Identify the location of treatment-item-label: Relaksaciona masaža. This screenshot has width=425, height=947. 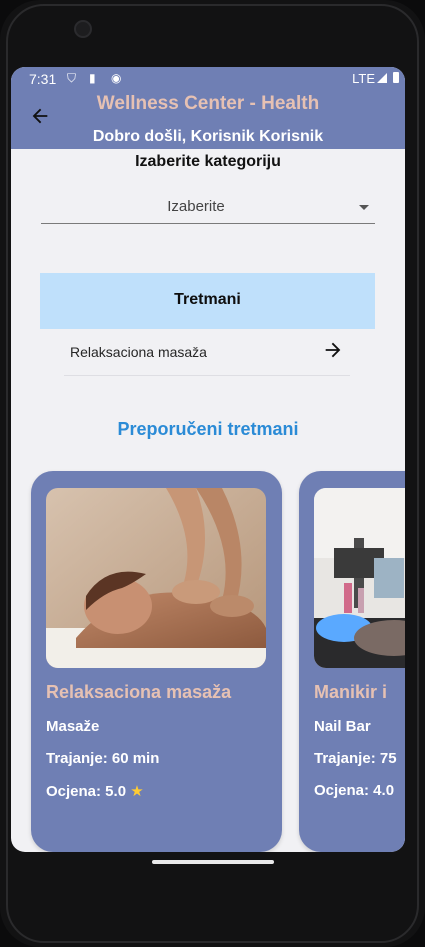
(138, 352).